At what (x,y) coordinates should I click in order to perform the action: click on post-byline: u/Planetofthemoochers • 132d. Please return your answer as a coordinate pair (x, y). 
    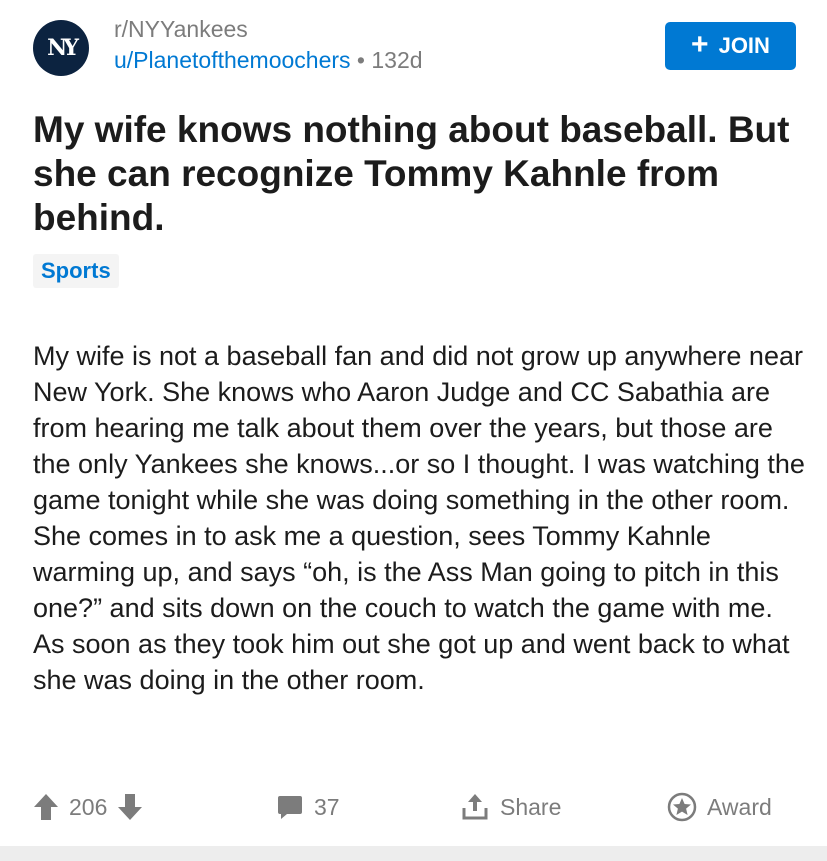
    Looking at the image, I should click on (268, 60).